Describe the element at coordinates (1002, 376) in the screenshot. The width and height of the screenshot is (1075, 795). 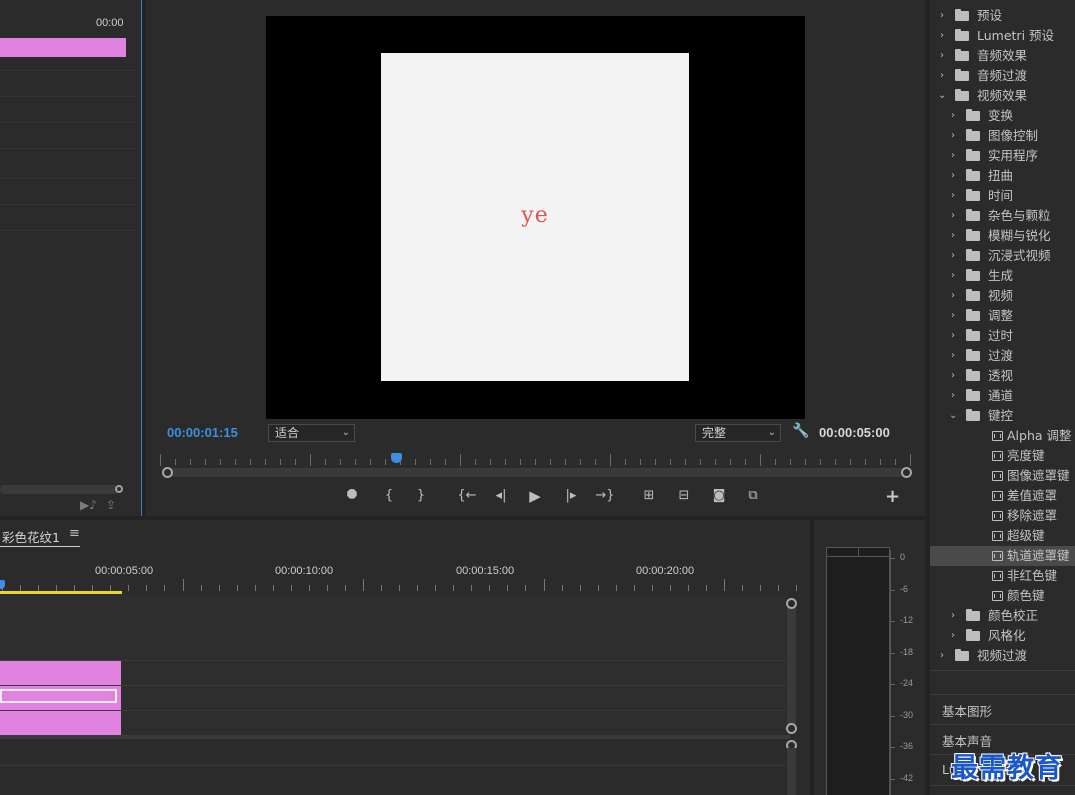
I see `effects-tree-item: › 透视` at that location.